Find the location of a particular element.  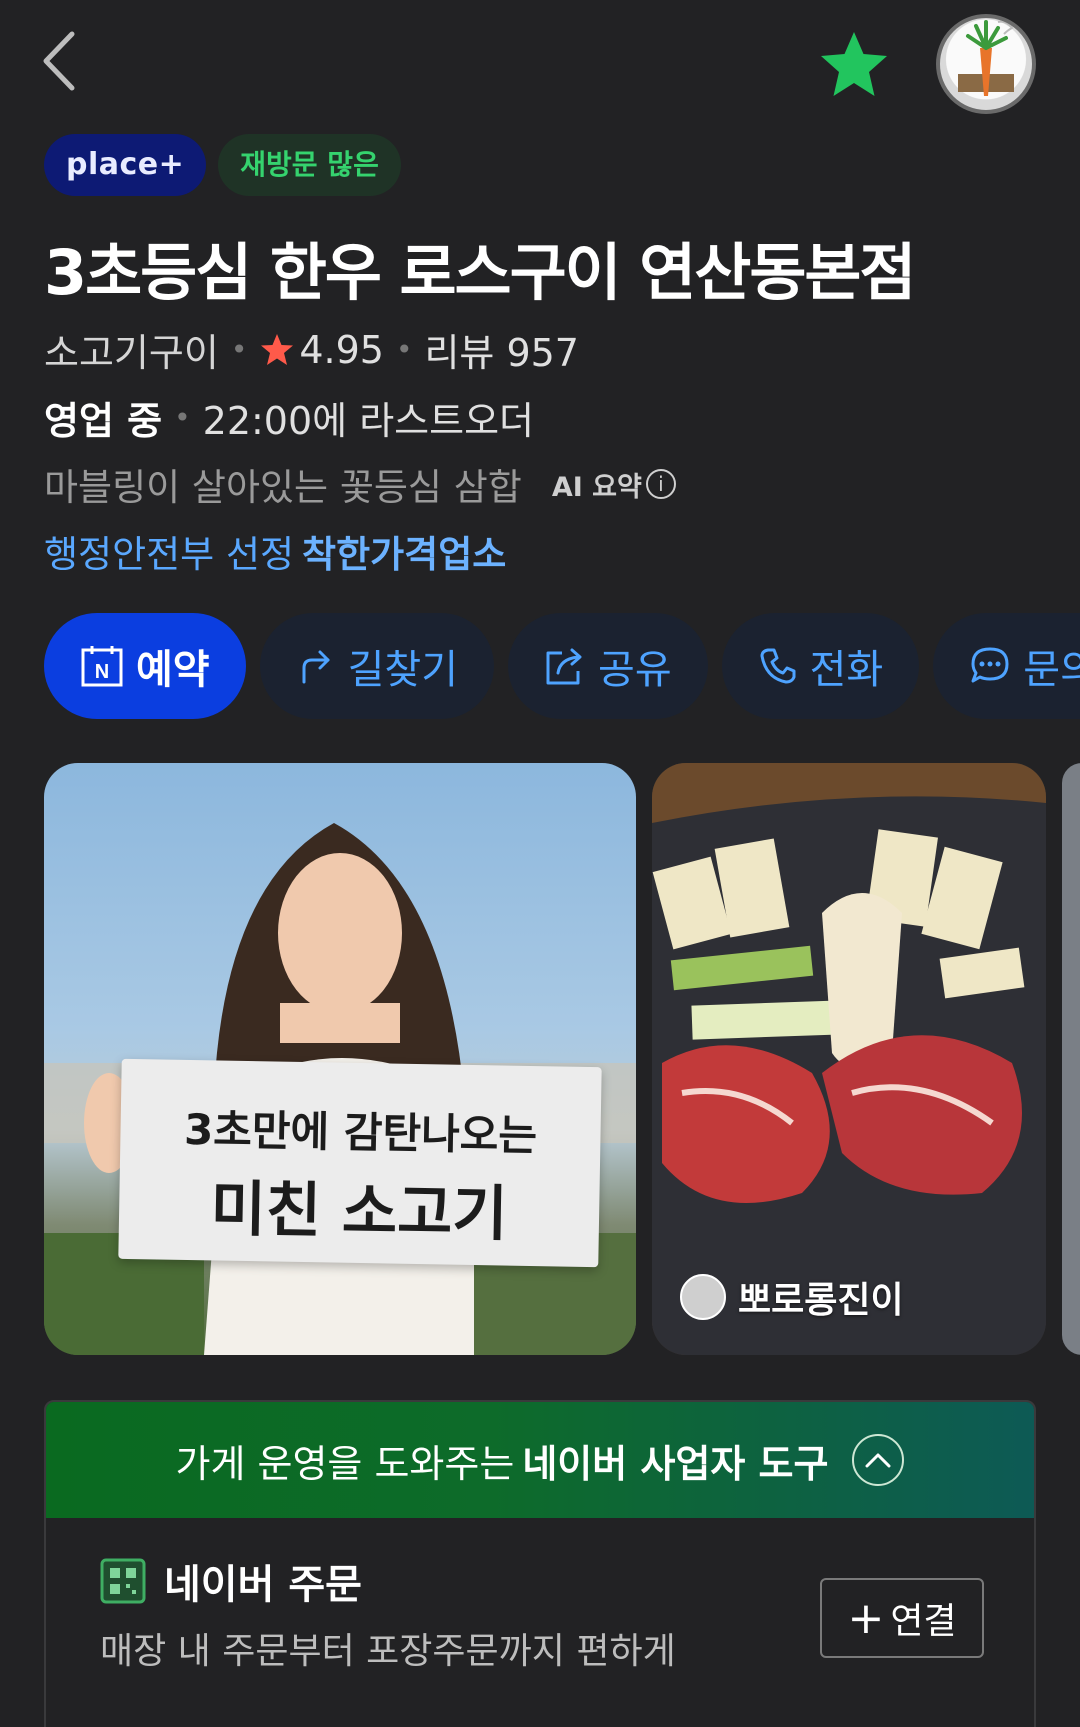

business-tools-header: 가게 운영을 도와주는 네이버 사업자 도구 is located at coordinates (540, 1460).